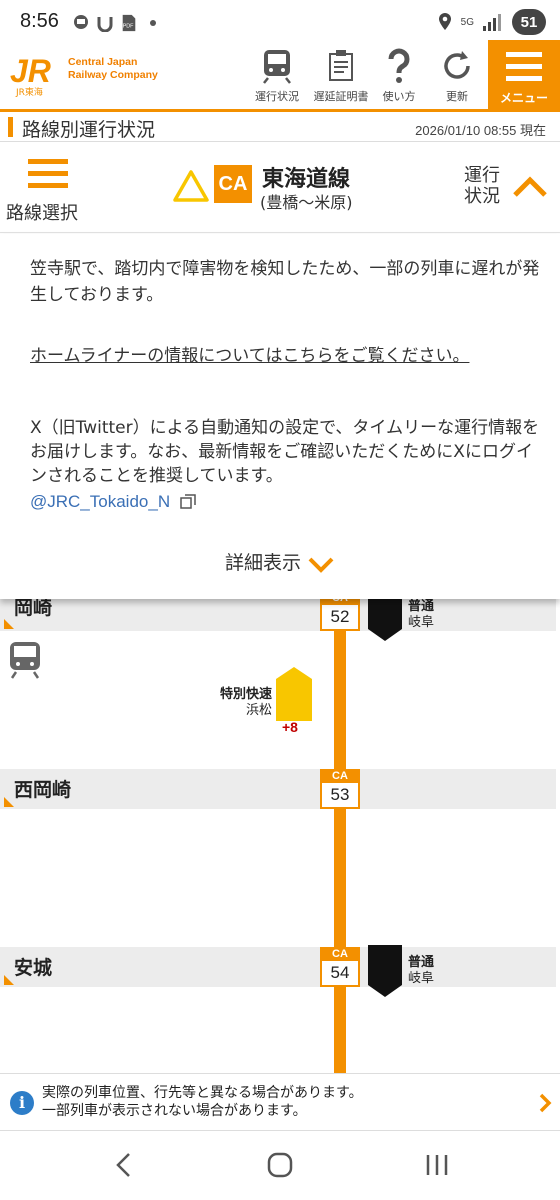 Image resolution: width=560 pixels, height=1200 pixels. I want to click on rapid-train-label: 特別快速 浜松, so click(245, 702).